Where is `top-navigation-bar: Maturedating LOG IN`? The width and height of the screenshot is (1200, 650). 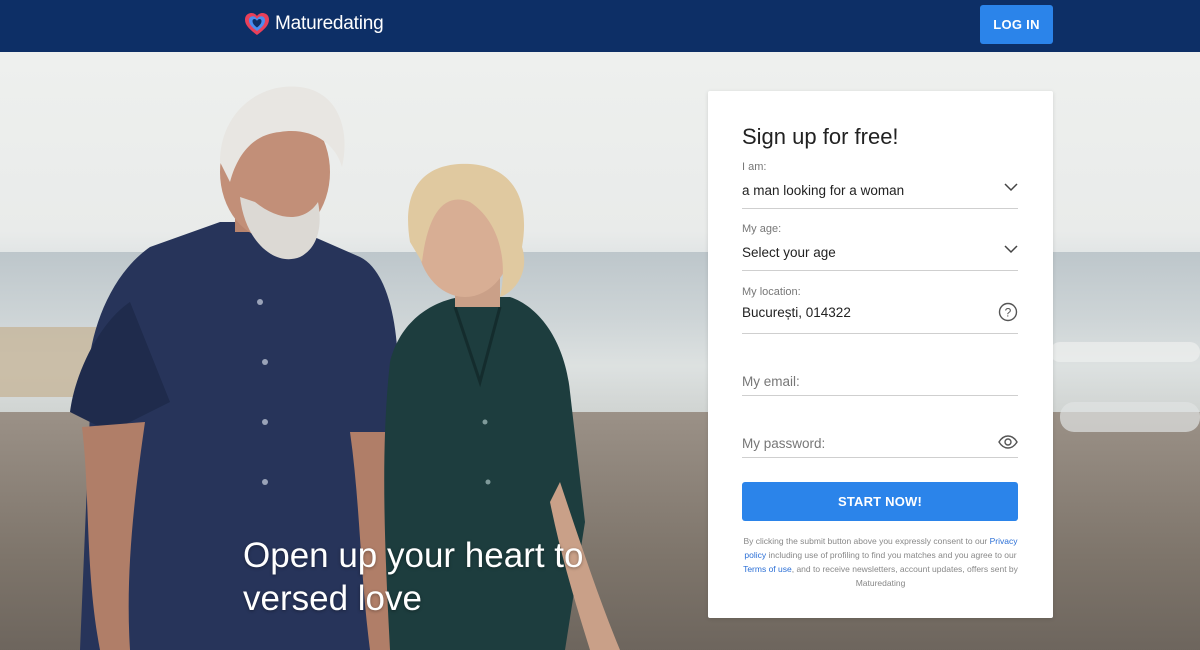
top-navigation-bar: Maturedating LOG IN is located at coordinates (600, 26).